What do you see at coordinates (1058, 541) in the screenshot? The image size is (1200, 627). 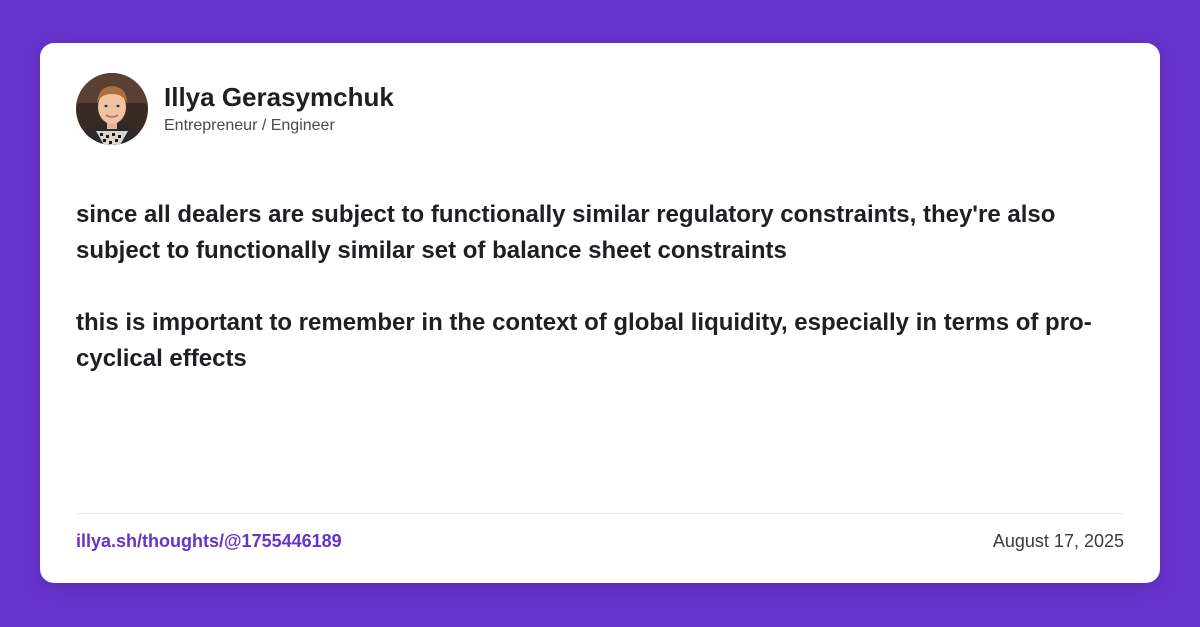 I see `post-date: August 17, 2025` at bounding box center [1058, 541].